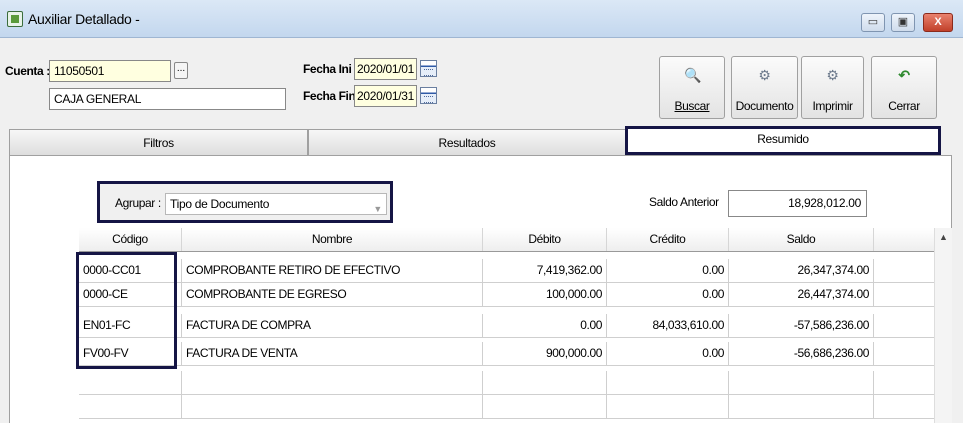 The height and width of the screenshot is (423, 963). What do you see at coordinates (332, 294) in the screenshot?
I see `cell-nombre: COMPROBANTE DE EGRESO` at bounding box center [332, 294].